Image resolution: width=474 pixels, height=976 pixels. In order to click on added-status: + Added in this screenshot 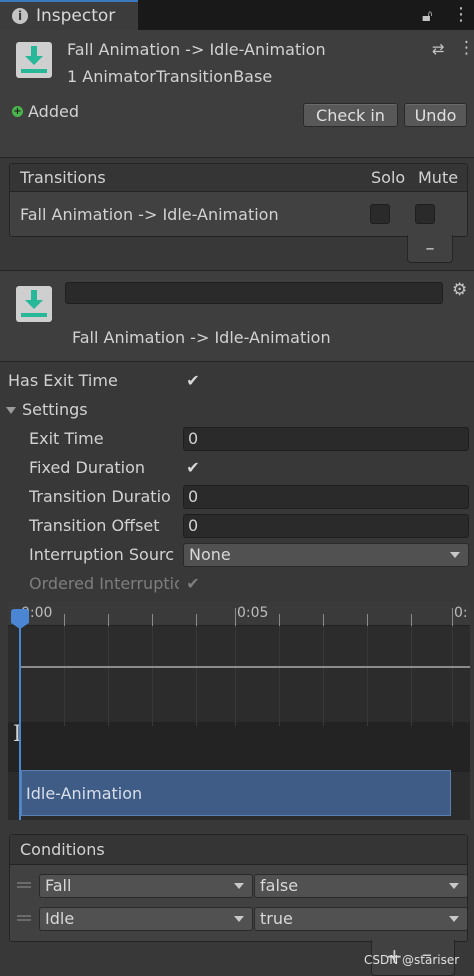, I will do `click(45, 111)`.